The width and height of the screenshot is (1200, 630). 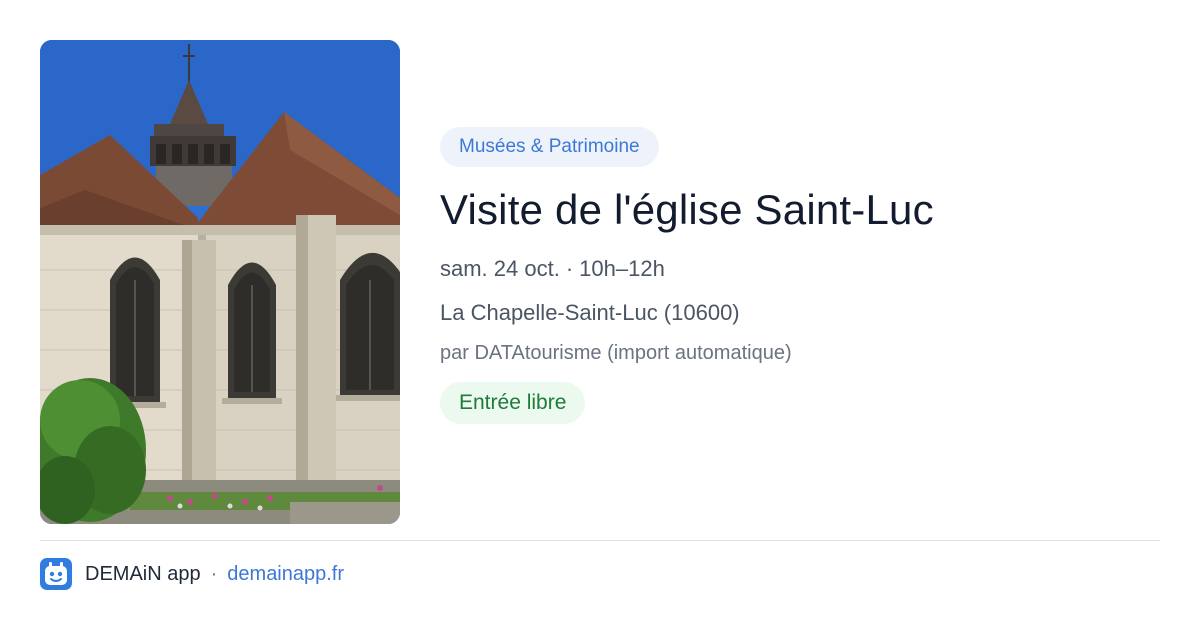 What do you see at coordinates (590, 312) in the screenshot?
I see `event-location: La Chapelle-Saint-Luc (10600)` at bounding box center [590, 312].